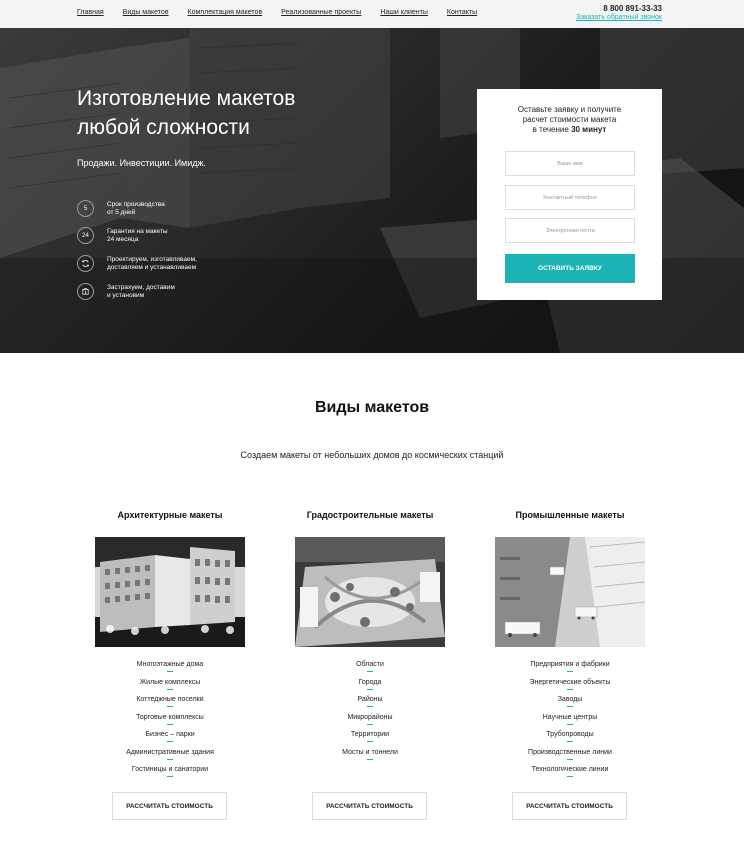 This screenshot has height=857, width=744. Describe the element at coordinates (570, 705) in the screenshot. I see `list-item: Заводы` at that location.